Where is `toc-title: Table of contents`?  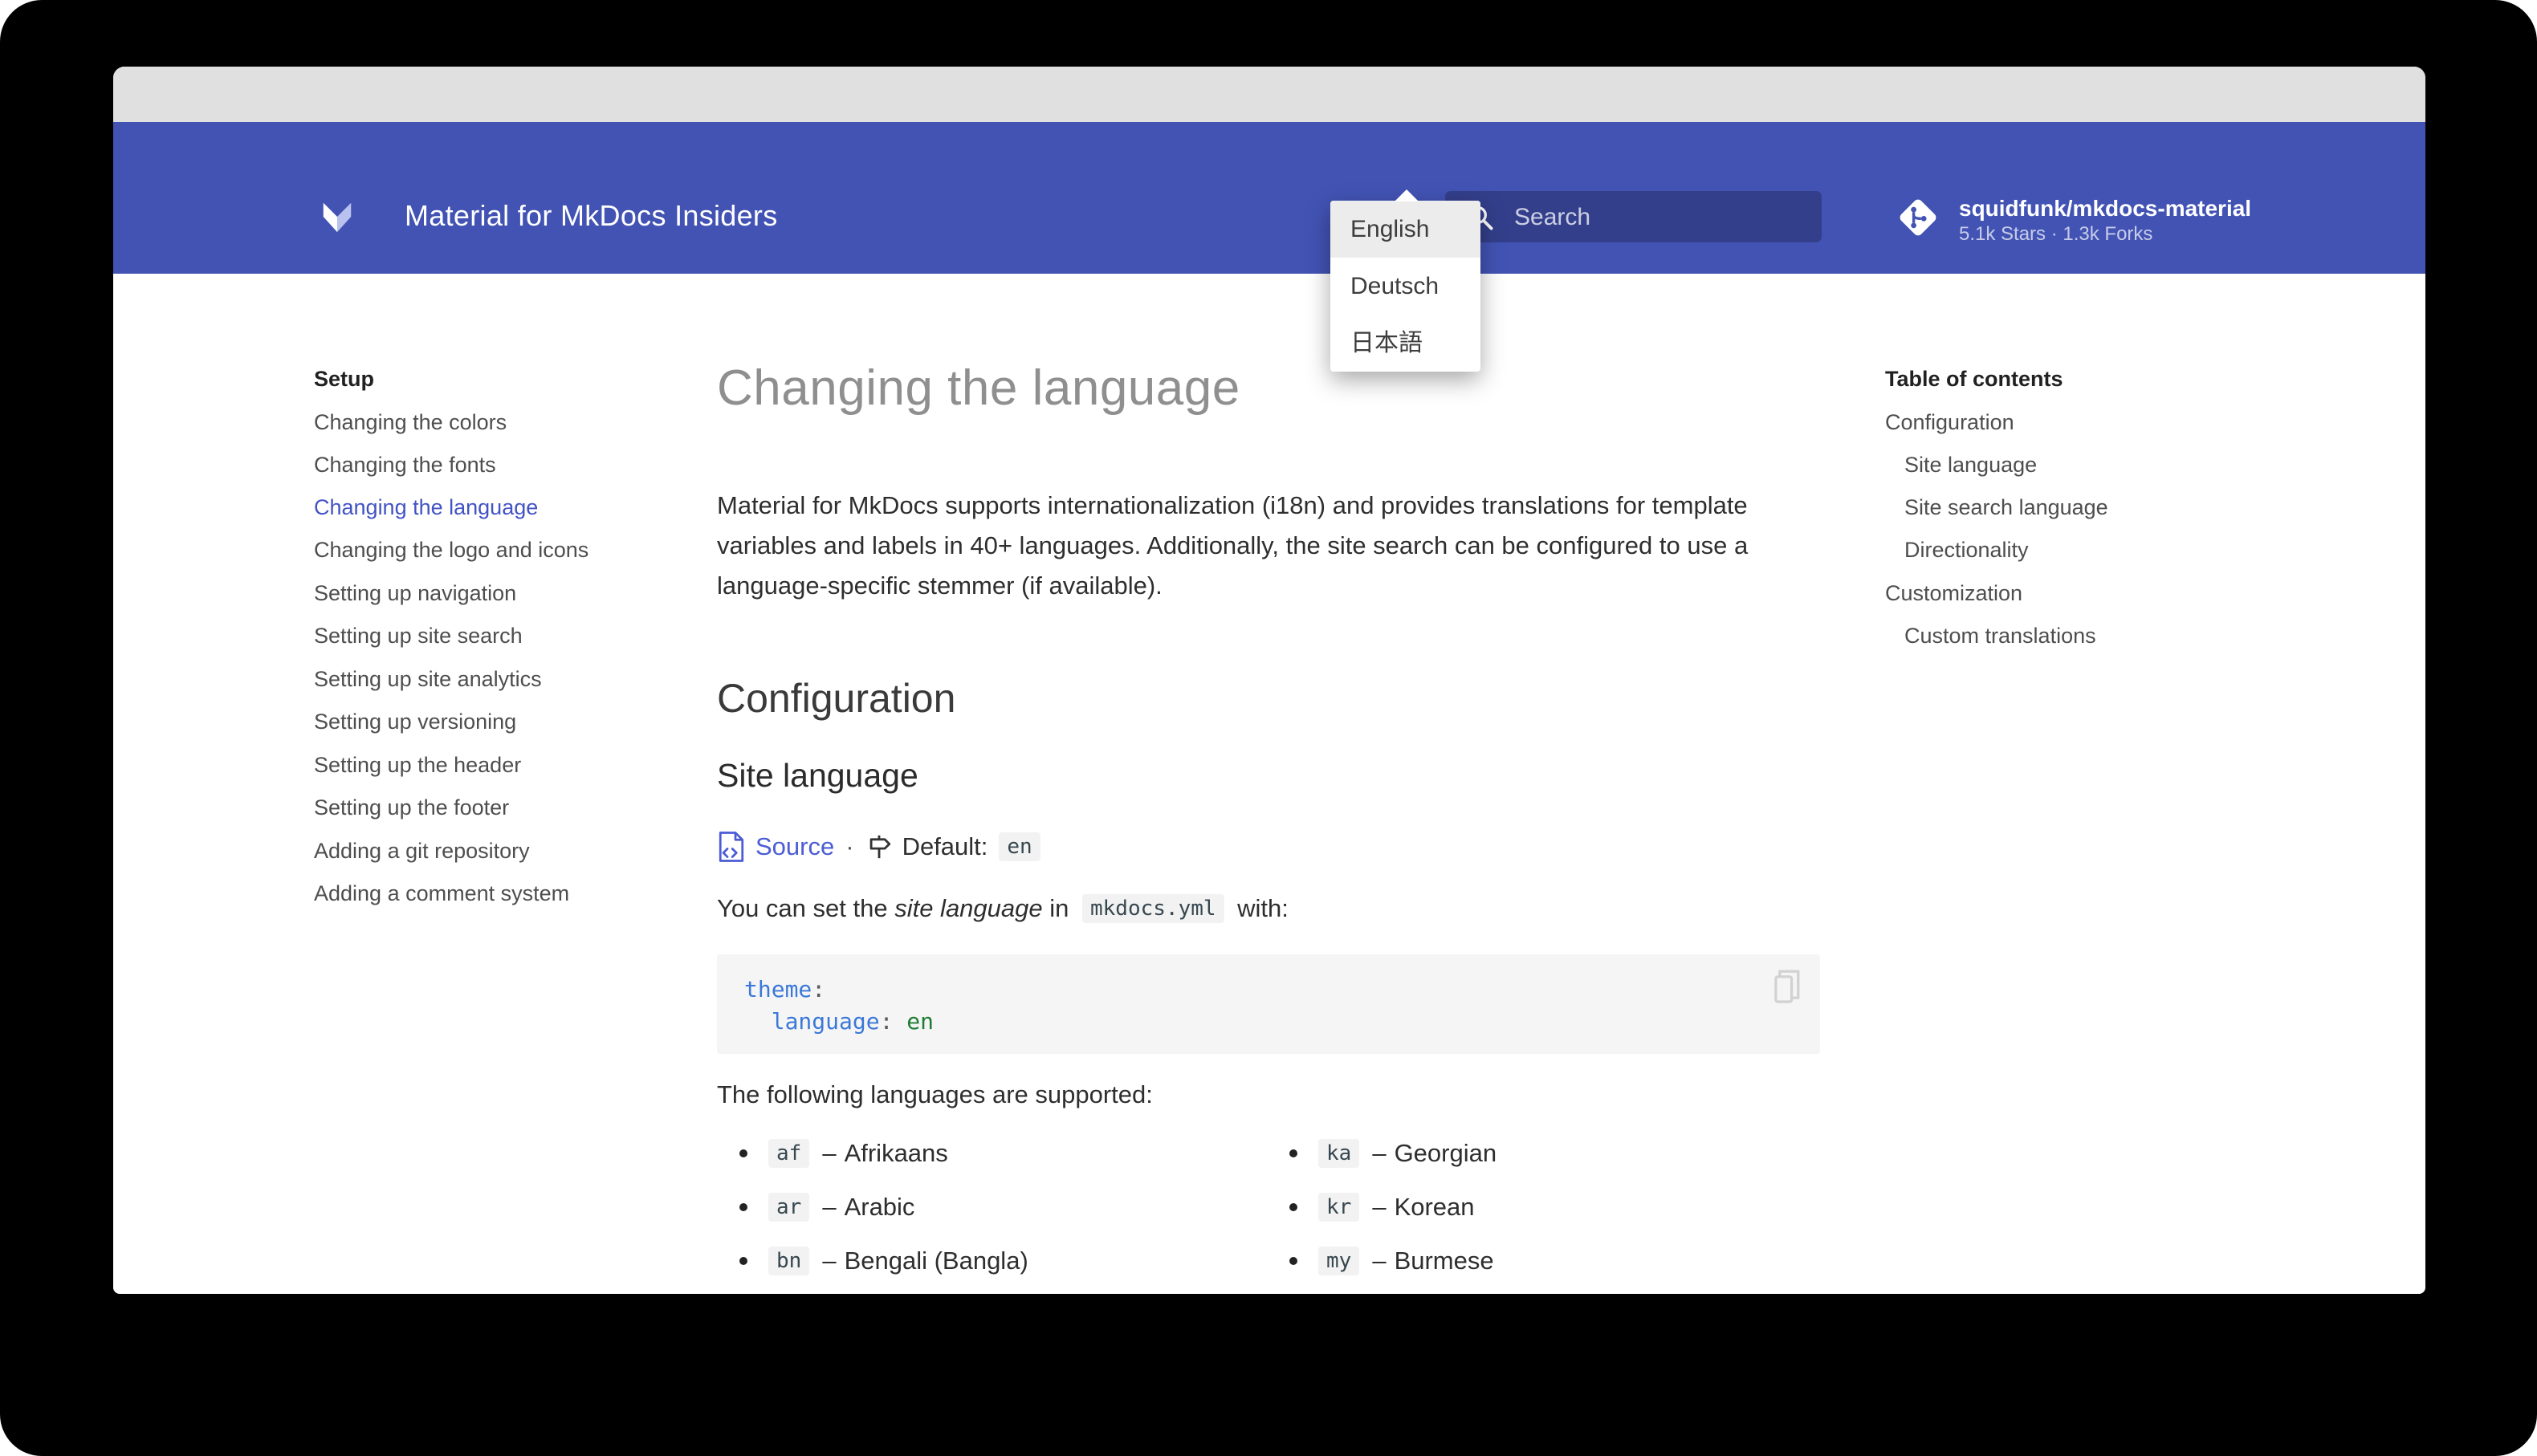
toc-title: Table of contents is located at coordinates (1974, 379).